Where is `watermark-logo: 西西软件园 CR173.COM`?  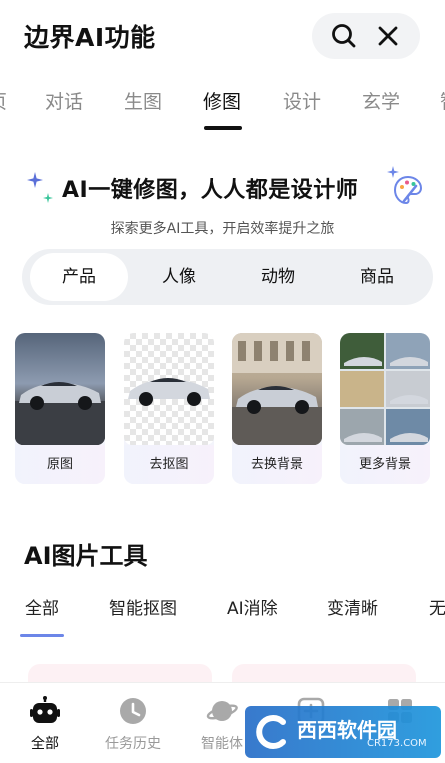
watermark-logo: 西西软件园 CR173.COM is located at coordinates (343, 732).